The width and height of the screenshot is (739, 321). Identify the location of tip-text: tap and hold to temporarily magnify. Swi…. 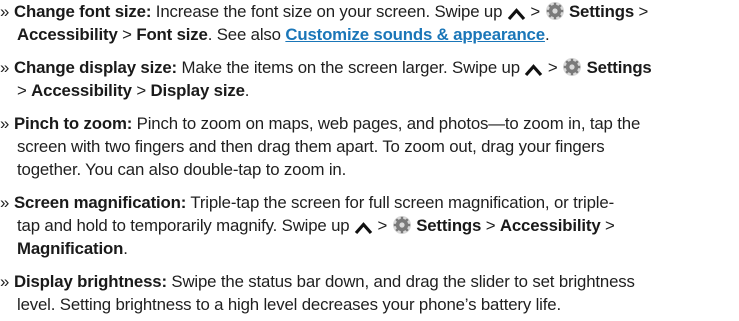
(185, 225).